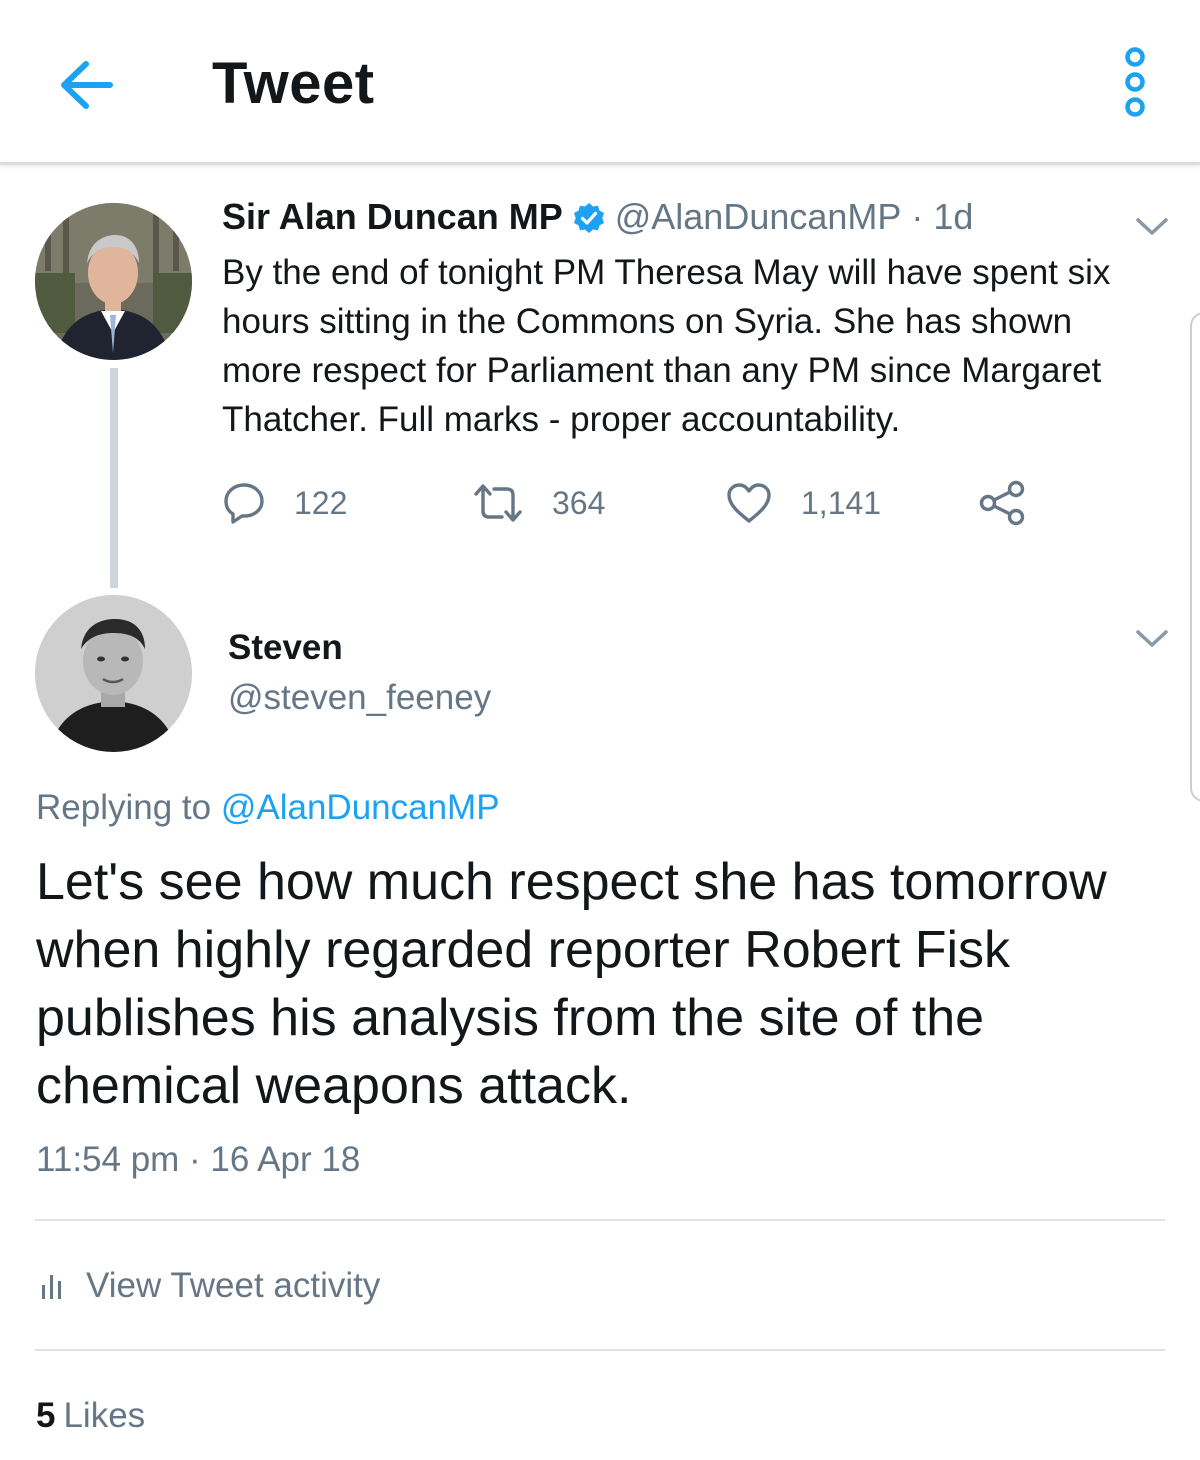 The image size is (1200, 1460). I want to click on verified-icon, so click(589, 217).